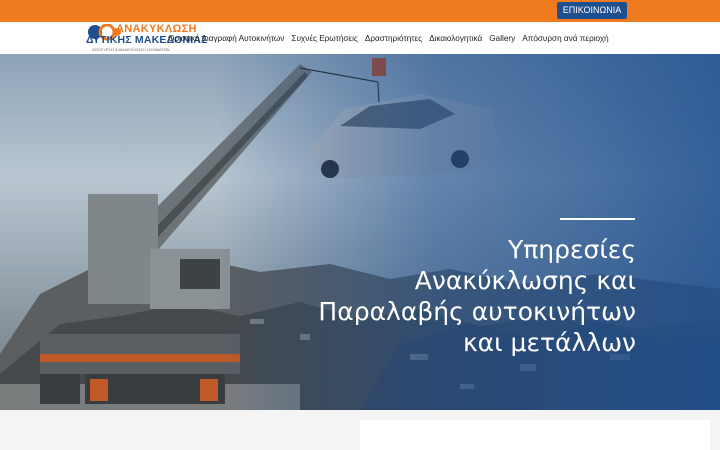 The width and height of the screenshot is (720, 450). What do you see at coordinates (535, 435) in the screenshot?
I see `content-card` at bounding box center [535, 435].